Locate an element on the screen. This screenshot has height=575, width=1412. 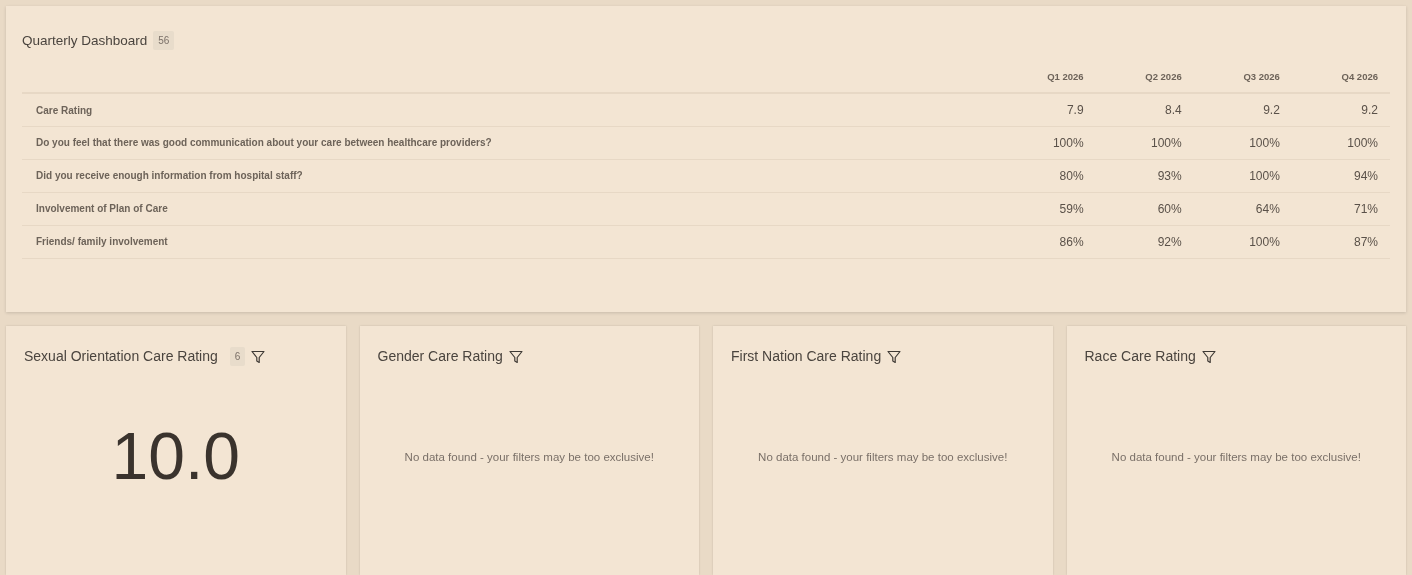
table-cell: 59% is located at coordinates (1046, 209).